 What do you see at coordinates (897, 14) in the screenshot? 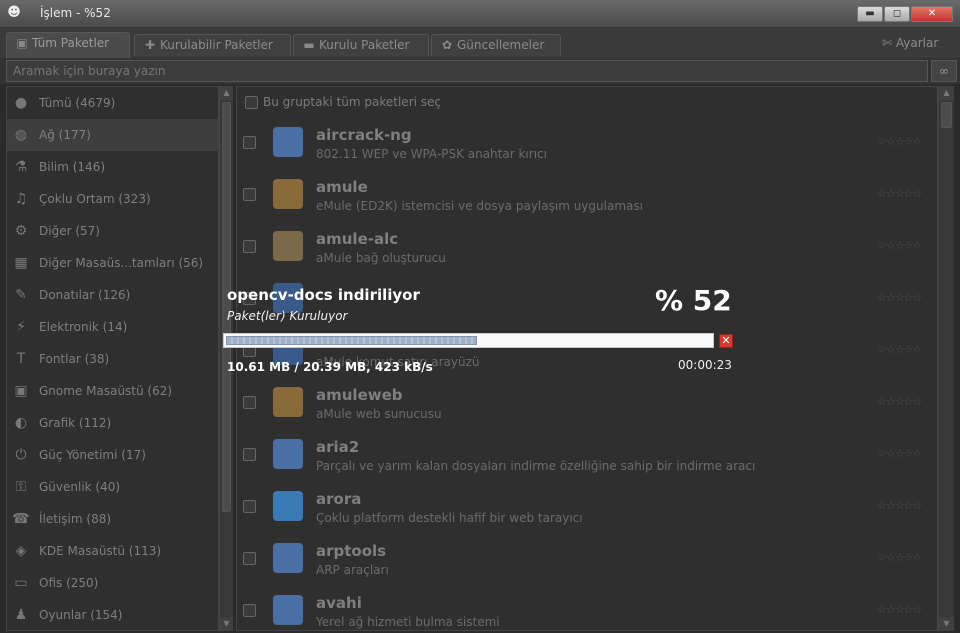
I see `maximize-button: ◻` at bounding box center [897, 14].